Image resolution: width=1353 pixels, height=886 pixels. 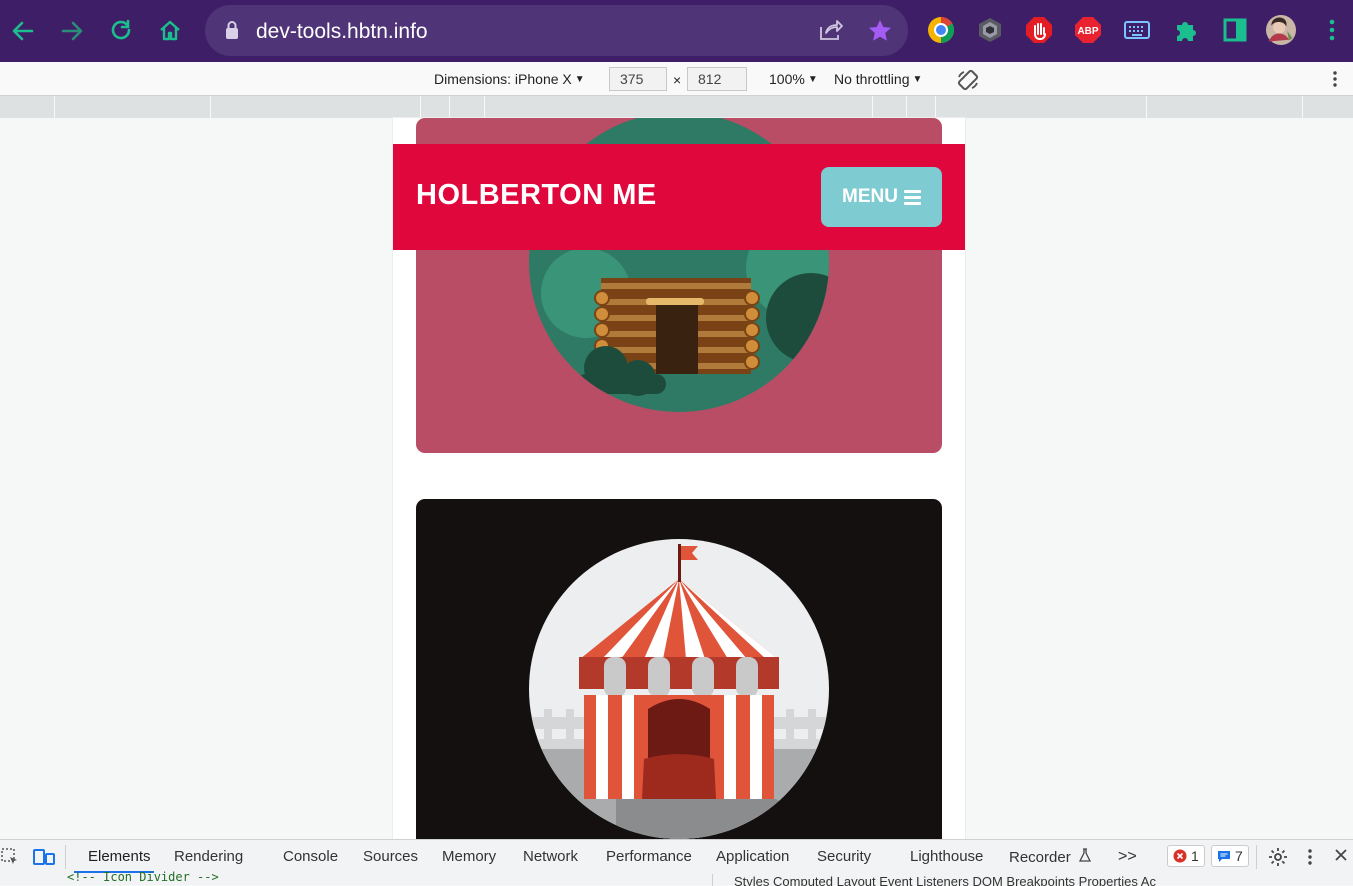 I want to click on throttling-label: No throttling, so click(x=872, y=79).